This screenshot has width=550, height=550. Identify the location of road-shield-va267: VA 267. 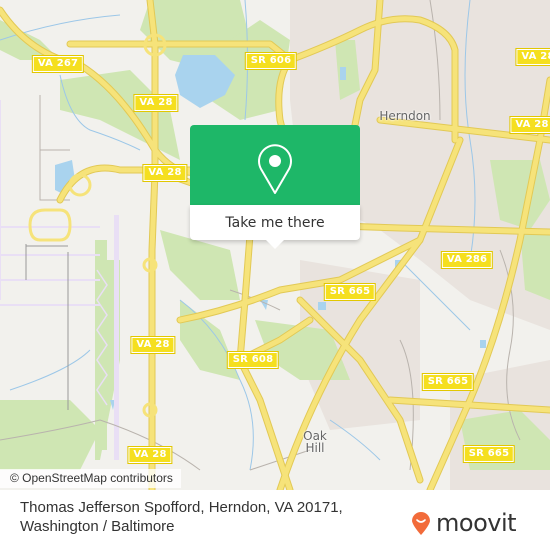
(58, 64).